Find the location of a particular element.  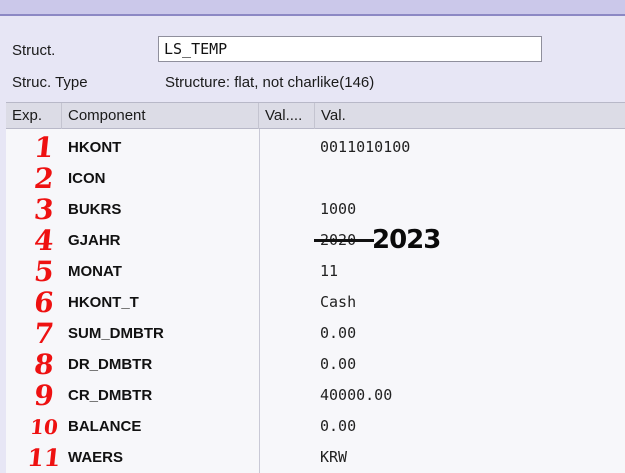

red-annotation-number: 7 is located at coordinates (44, 333).